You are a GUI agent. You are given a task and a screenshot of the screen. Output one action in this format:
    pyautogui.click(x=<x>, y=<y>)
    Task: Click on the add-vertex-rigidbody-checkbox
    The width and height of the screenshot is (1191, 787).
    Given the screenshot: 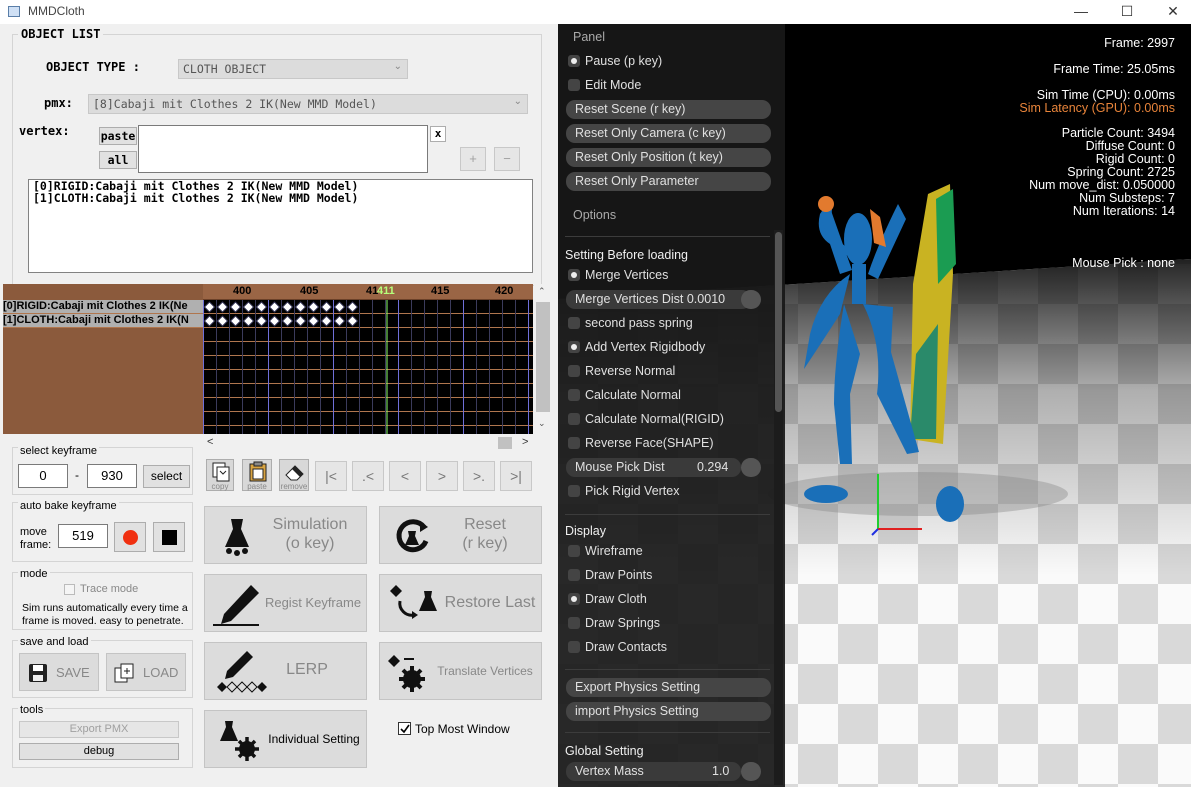 What is the action you would take?
    pyautogui.click(x=574, y=347)
    